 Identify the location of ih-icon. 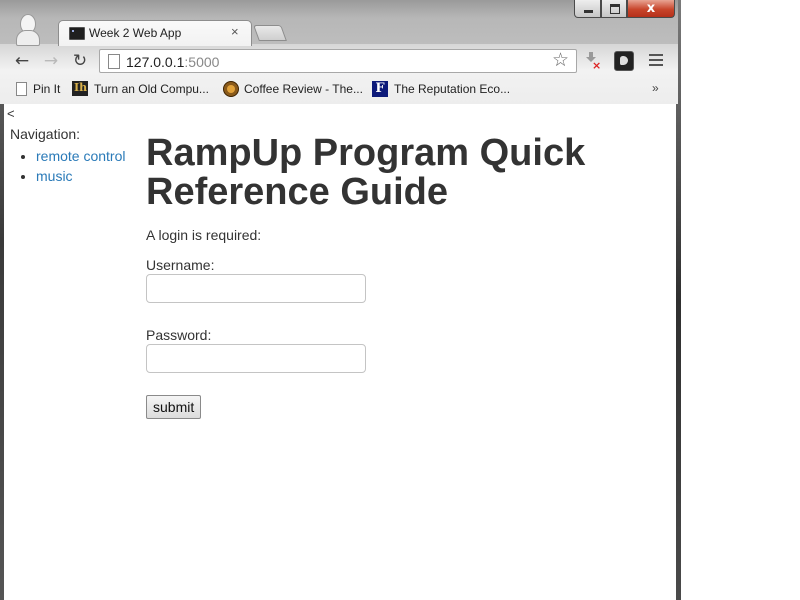
(80, 88).